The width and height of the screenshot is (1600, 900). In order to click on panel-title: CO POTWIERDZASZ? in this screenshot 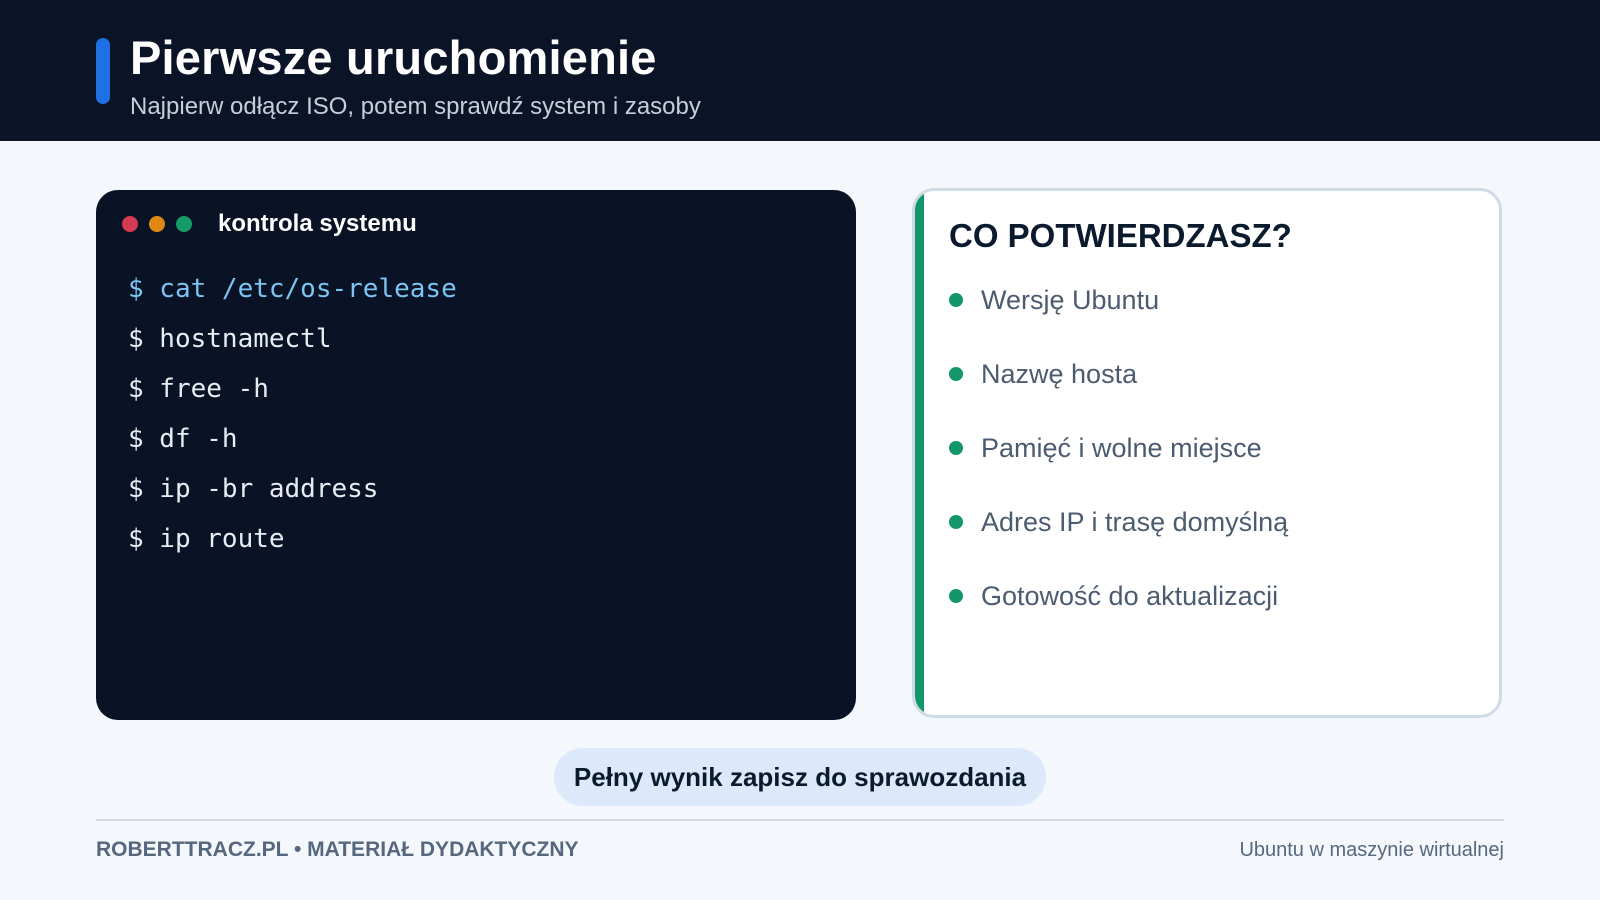, I will do `click(1120, 235)`.